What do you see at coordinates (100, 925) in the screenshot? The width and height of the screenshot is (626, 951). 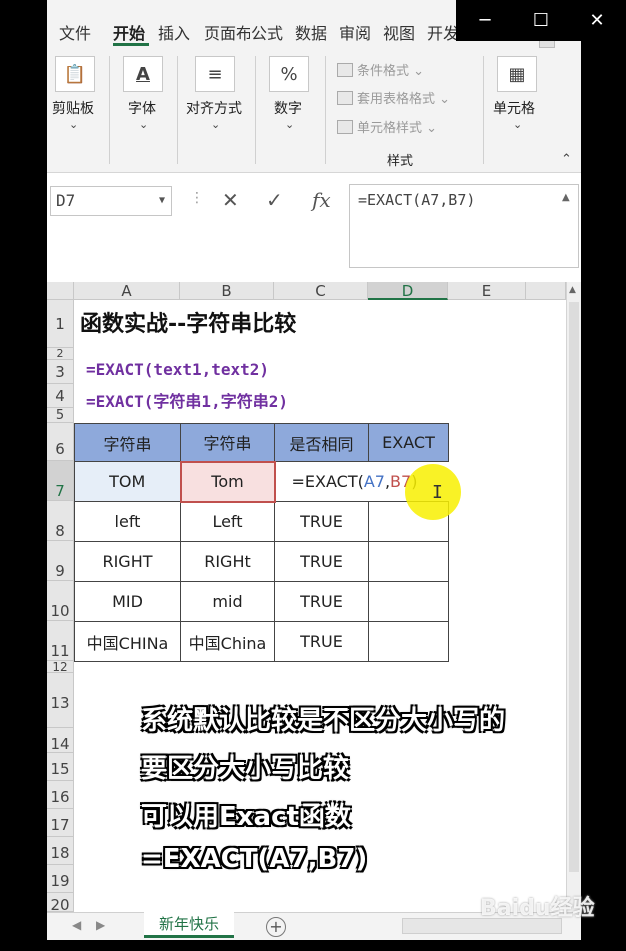 I see `next-sheet-icon: ▶` at bounding box center [100, 925].